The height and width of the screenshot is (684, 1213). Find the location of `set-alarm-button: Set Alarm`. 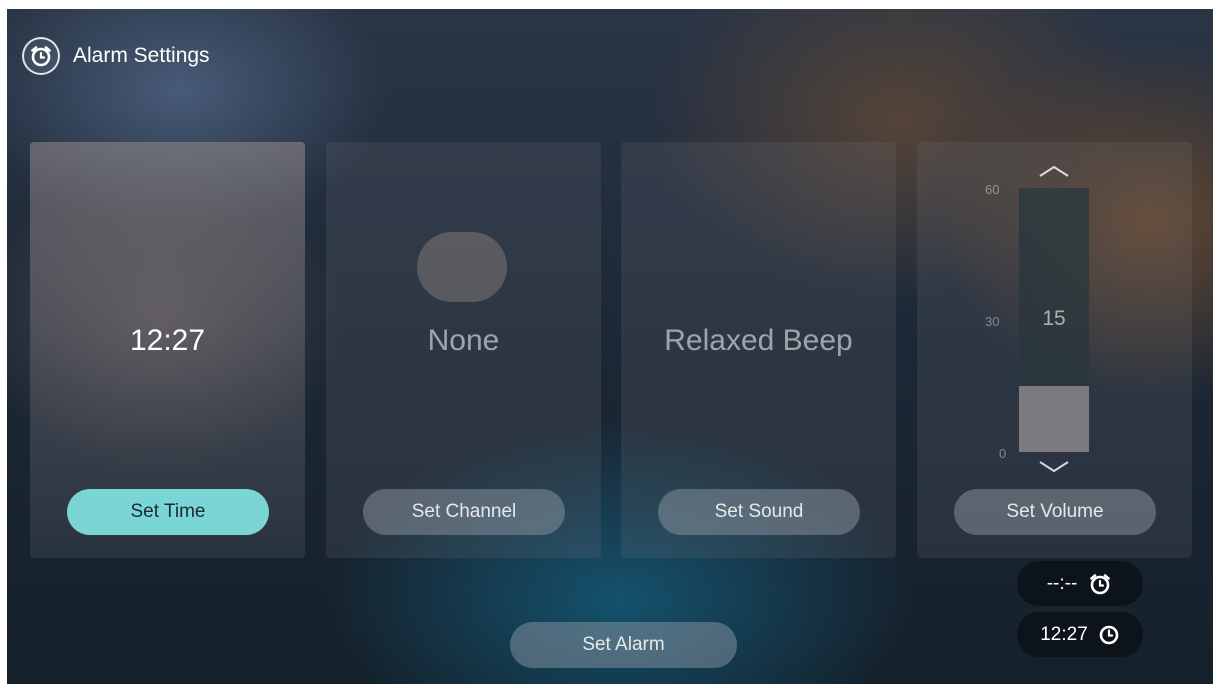

set-alarm-button: Set Alarm is located at coordinates (623, 645).